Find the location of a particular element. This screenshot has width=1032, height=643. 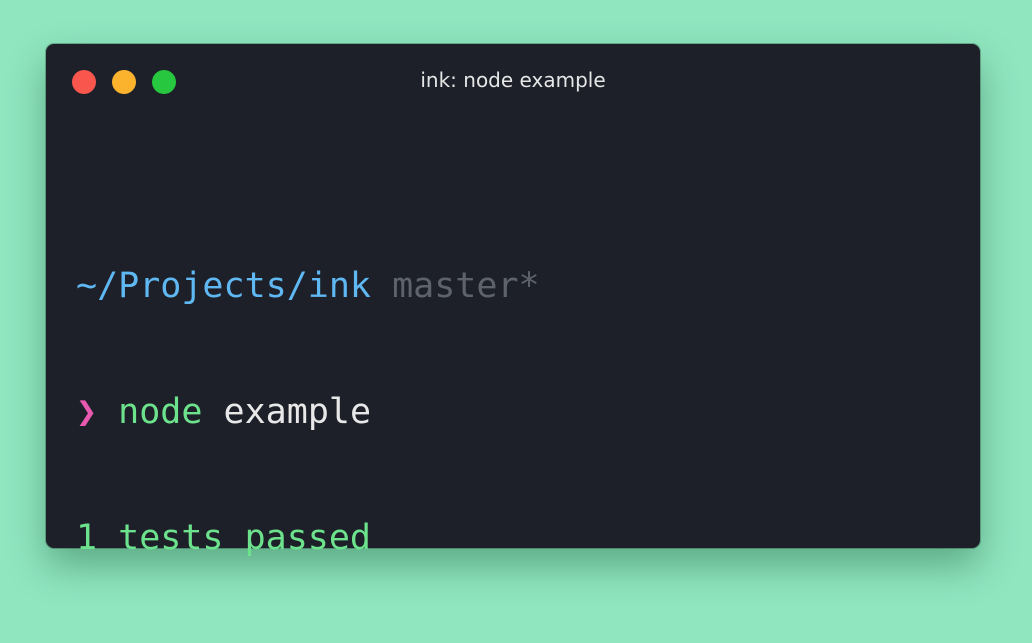

current-path: ~/Projects/ink is located at coordinates (224, 286).